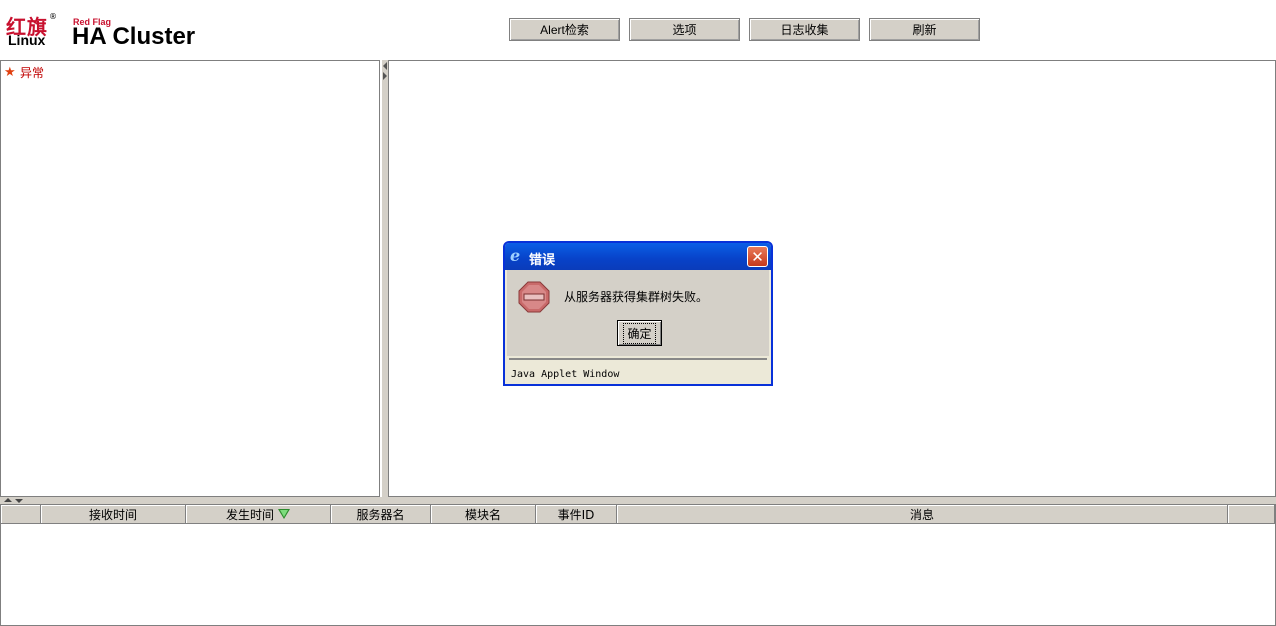 This screenshot has height=626, width=1276. What do you see at coordinates (515, 255) in the screenshot?
I see `ie-icon: e` at bounding box center [515, 255].